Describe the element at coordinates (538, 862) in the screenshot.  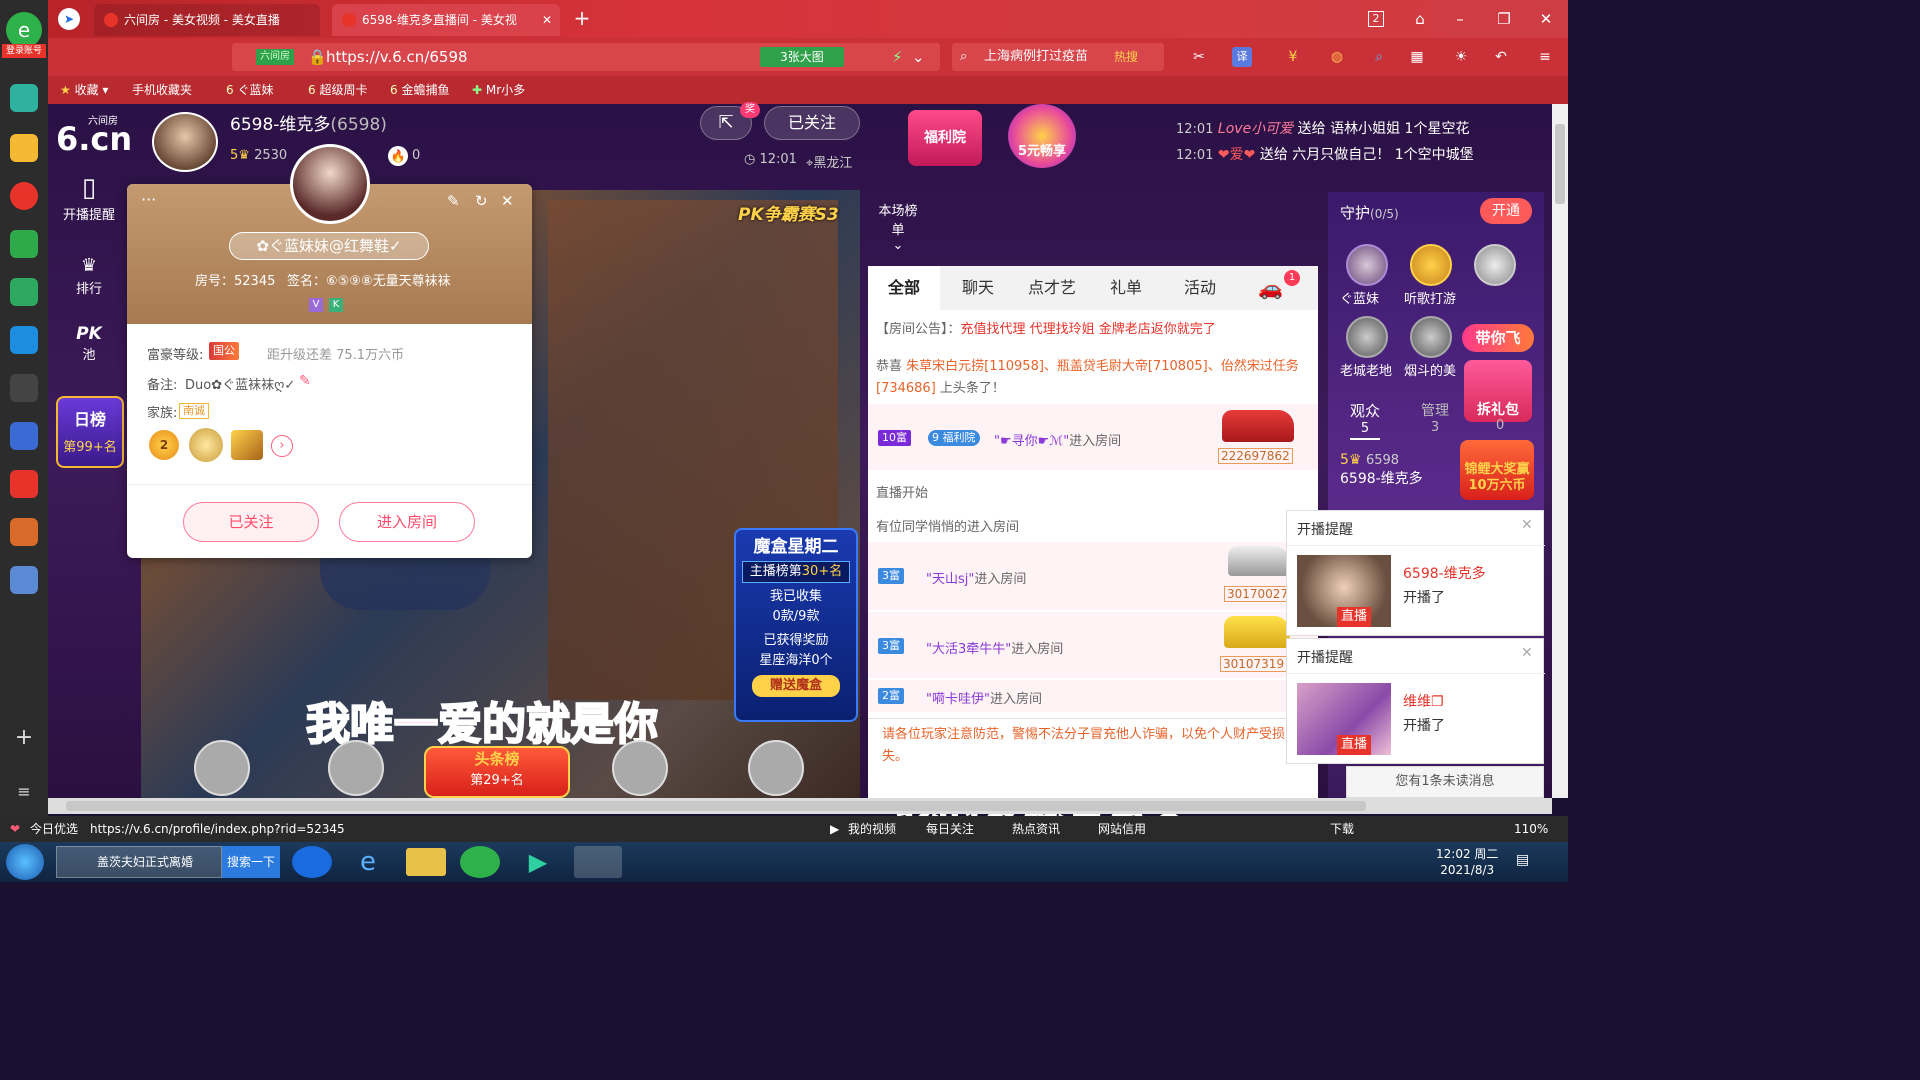
I see `player-icon: ▶` at that location.